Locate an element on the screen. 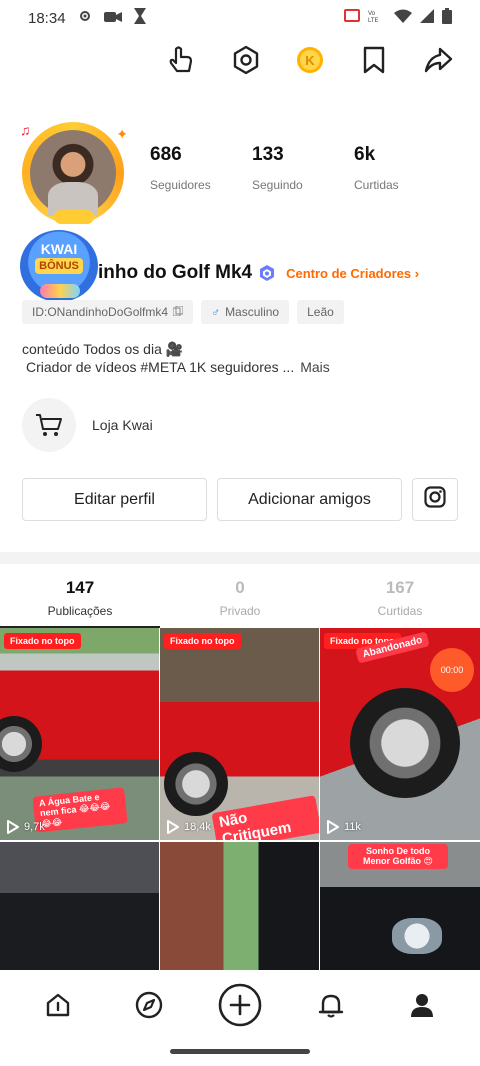 This screenshot has width=480, height=1066. top-actions: K is located at coordinates (310, 60).